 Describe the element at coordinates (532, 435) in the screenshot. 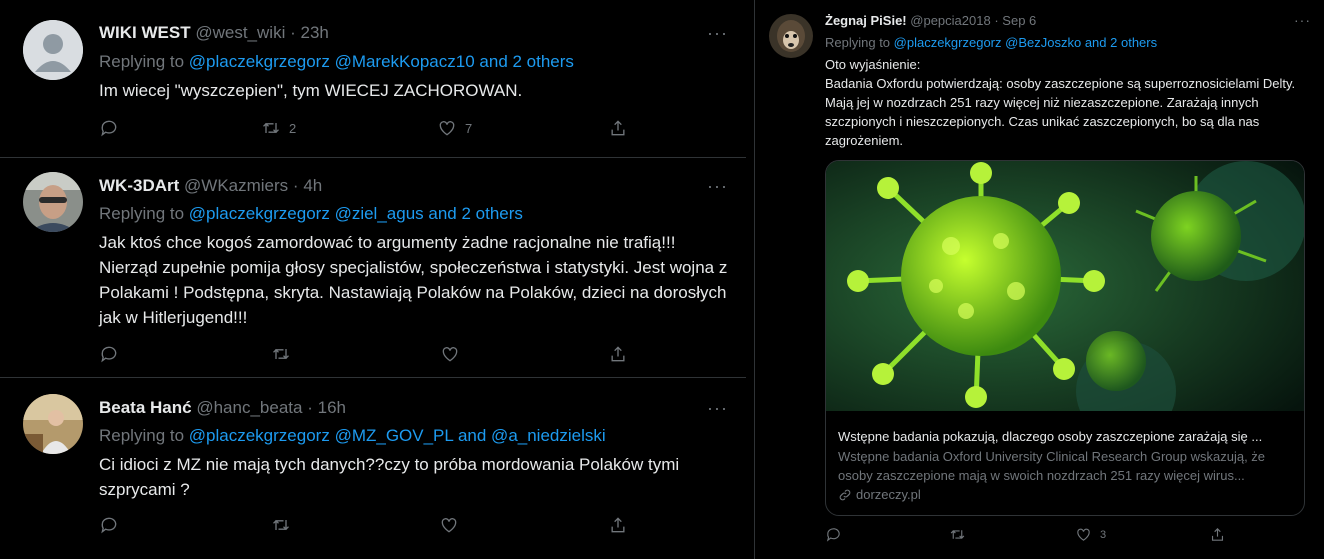

I see `others-link: and @a_niedzielski` at that location.